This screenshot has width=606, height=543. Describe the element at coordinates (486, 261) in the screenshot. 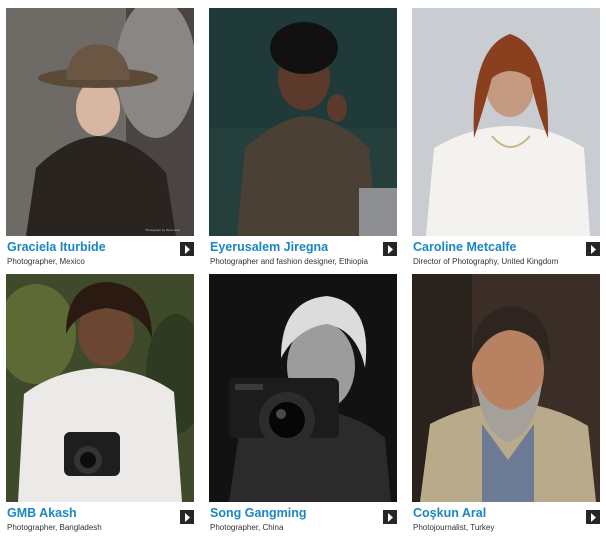

I see `person-role: Director of Photography, United Kingdom` at that location.